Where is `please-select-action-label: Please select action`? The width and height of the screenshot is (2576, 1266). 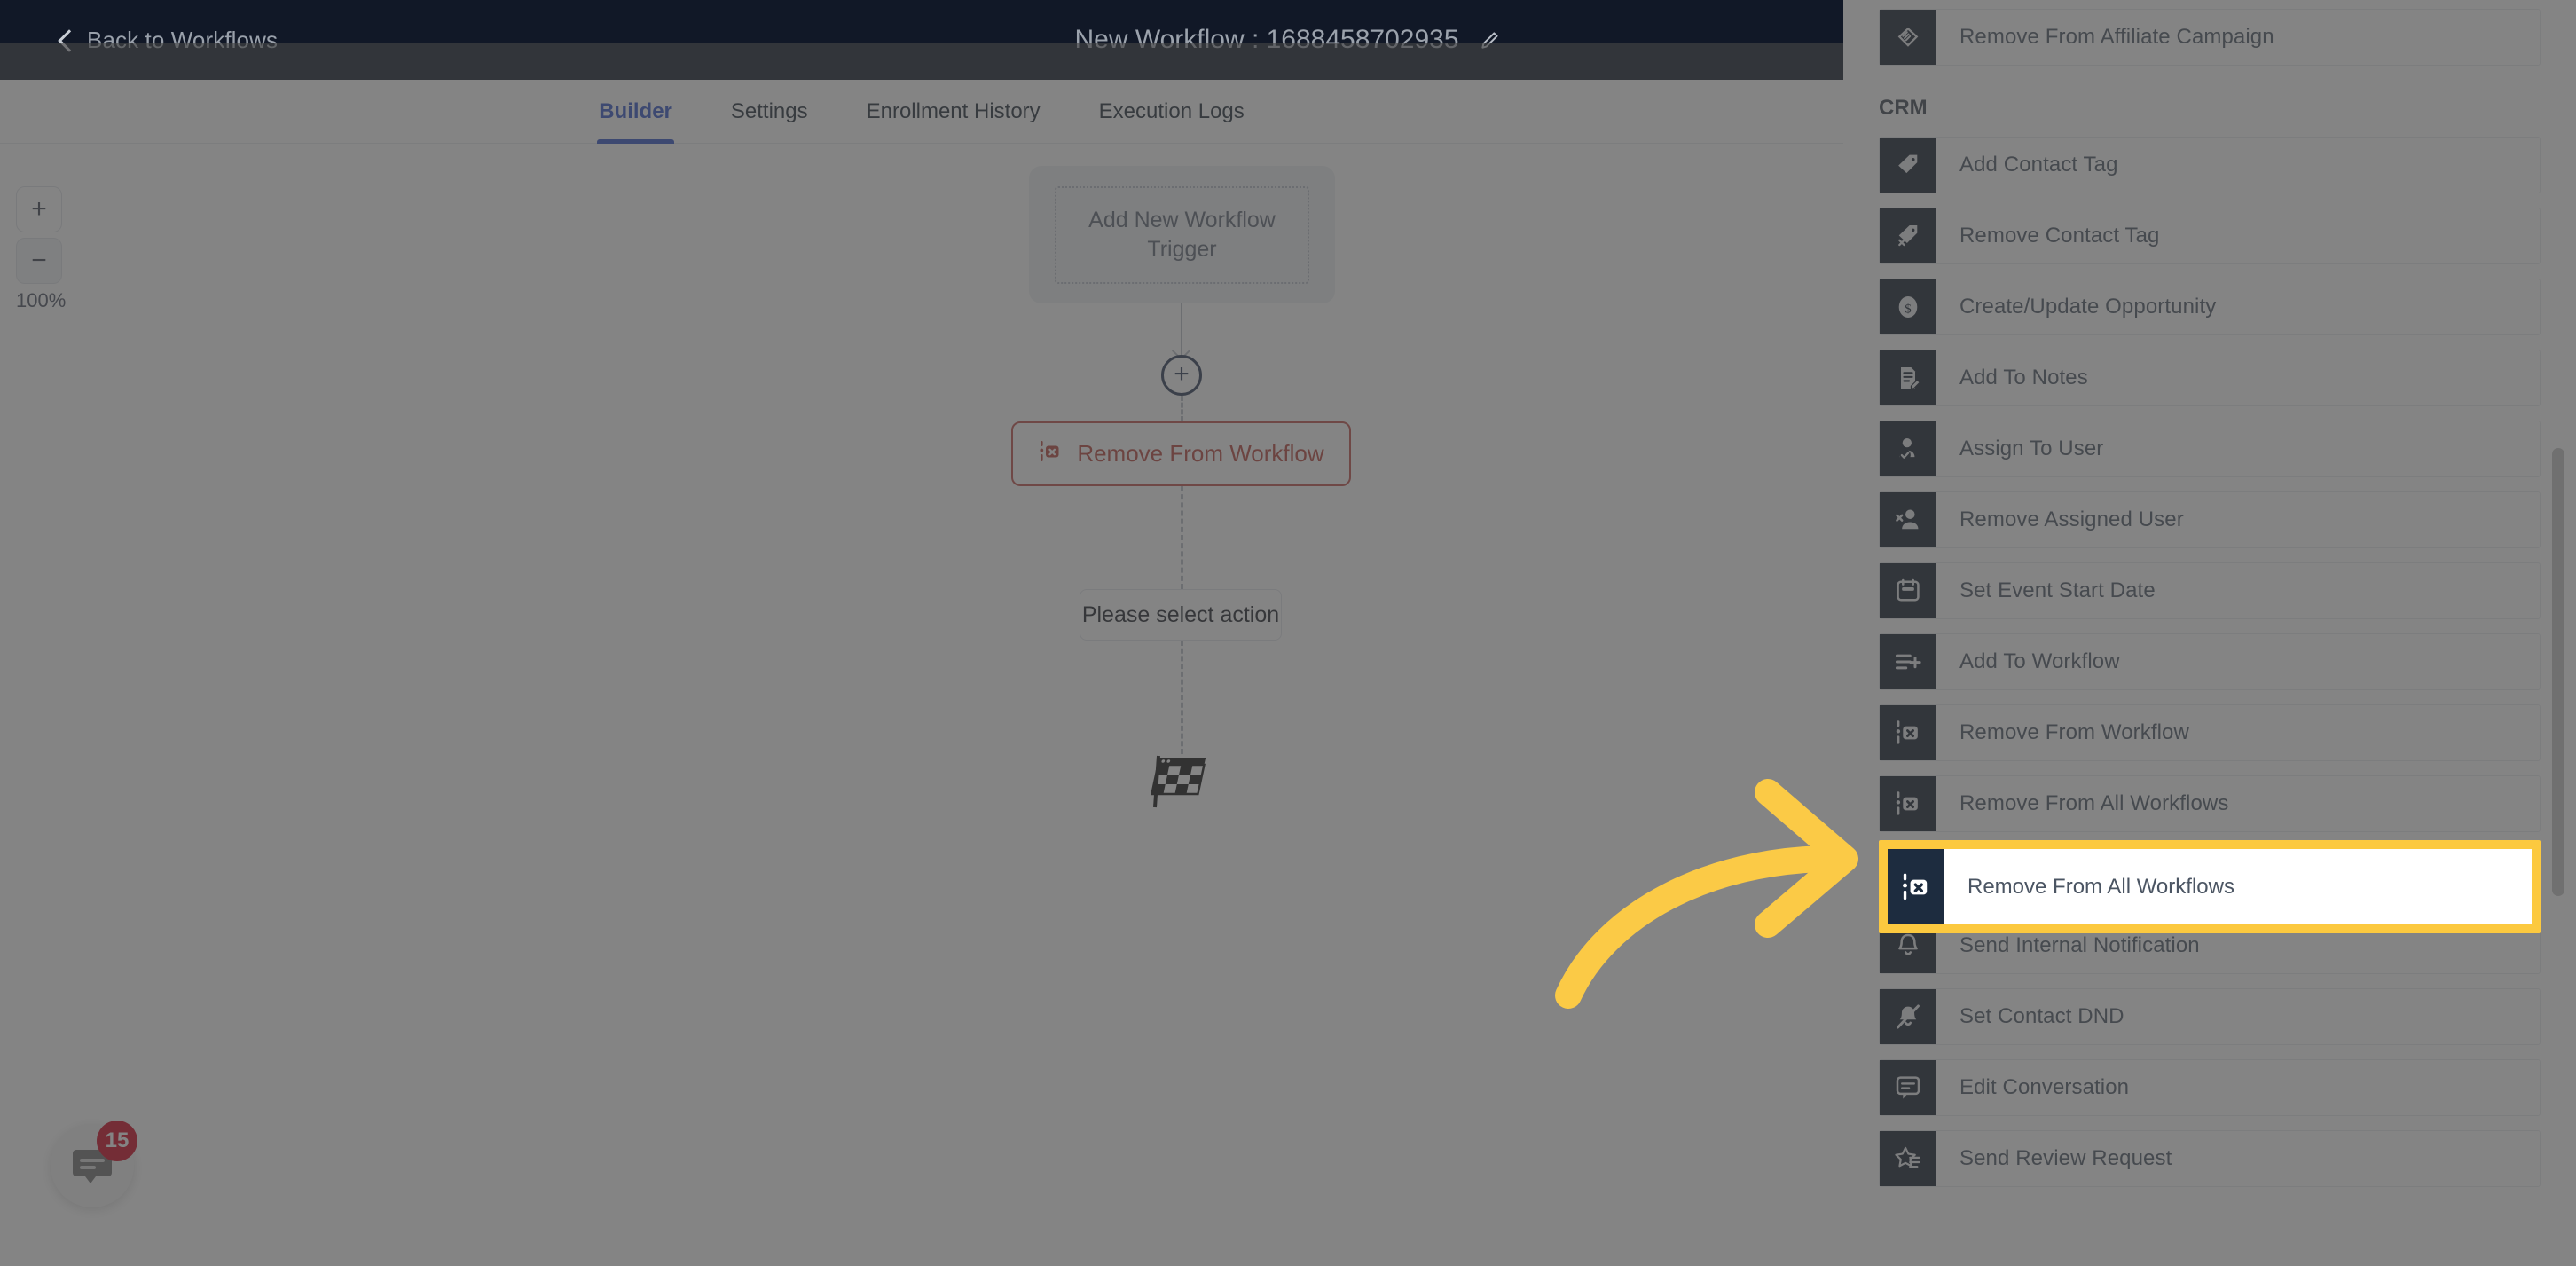
please-select-action-label: Please select action is located at coordinates (1180, 614).